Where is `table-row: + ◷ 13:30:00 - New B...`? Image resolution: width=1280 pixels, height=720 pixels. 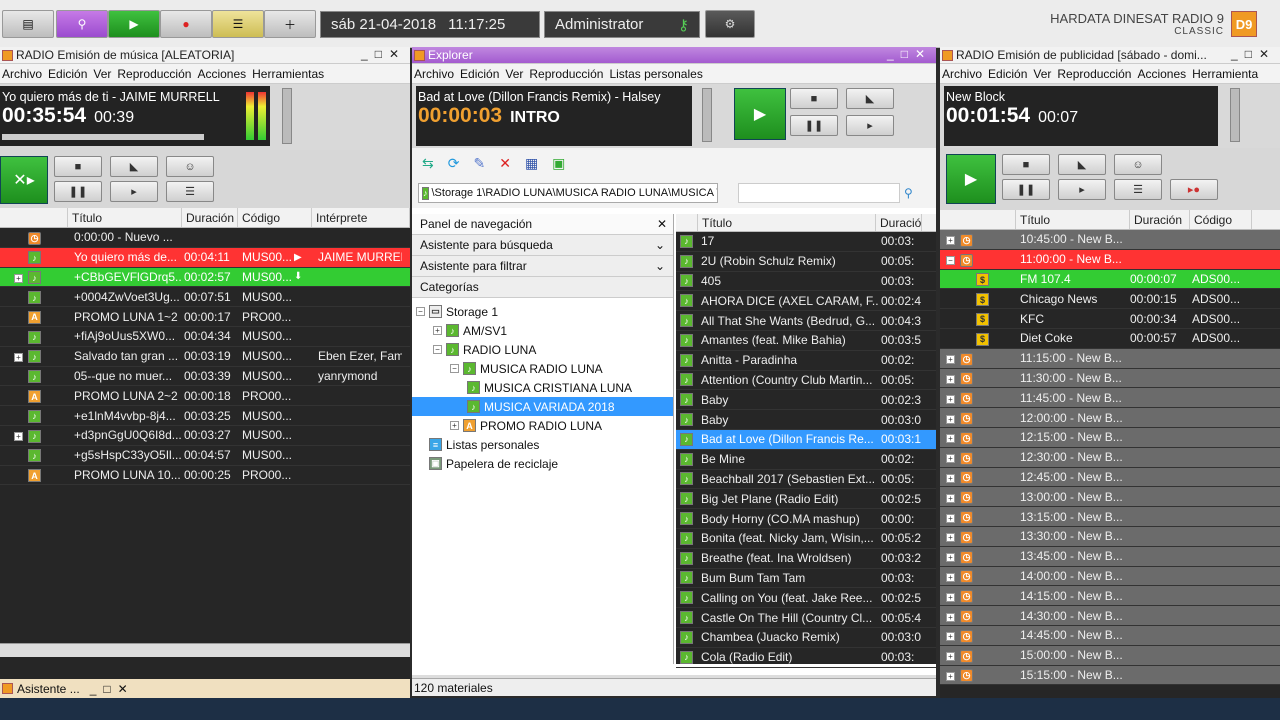
table-row: + ◷ 13:30:00 - New B... is located at coordinates (1110, 536).